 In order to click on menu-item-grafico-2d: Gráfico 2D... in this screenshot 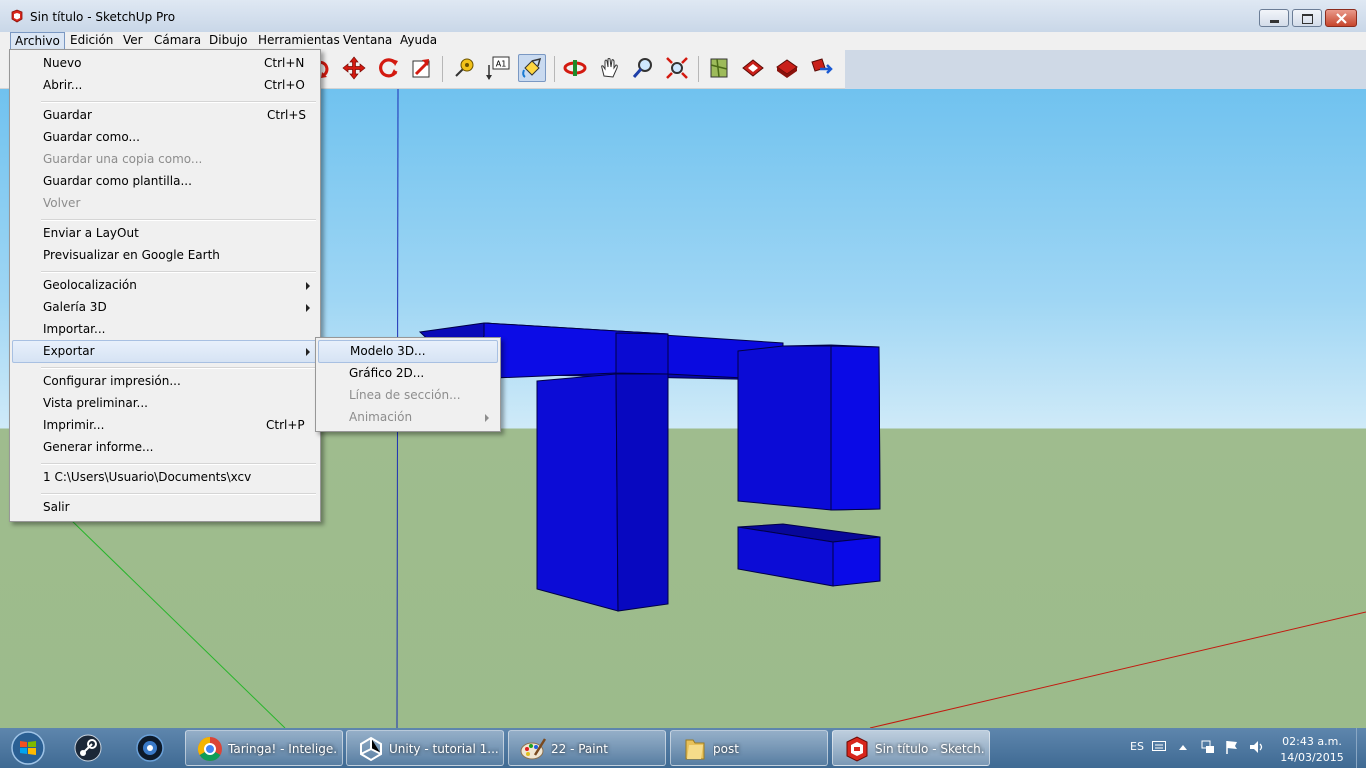, I will do `click(408, 373)`.